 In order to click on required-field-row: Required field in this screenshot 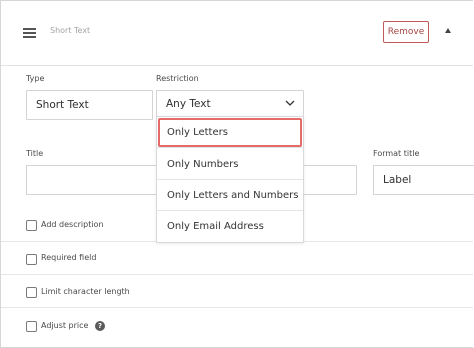, I will do `click(237, 258)`.